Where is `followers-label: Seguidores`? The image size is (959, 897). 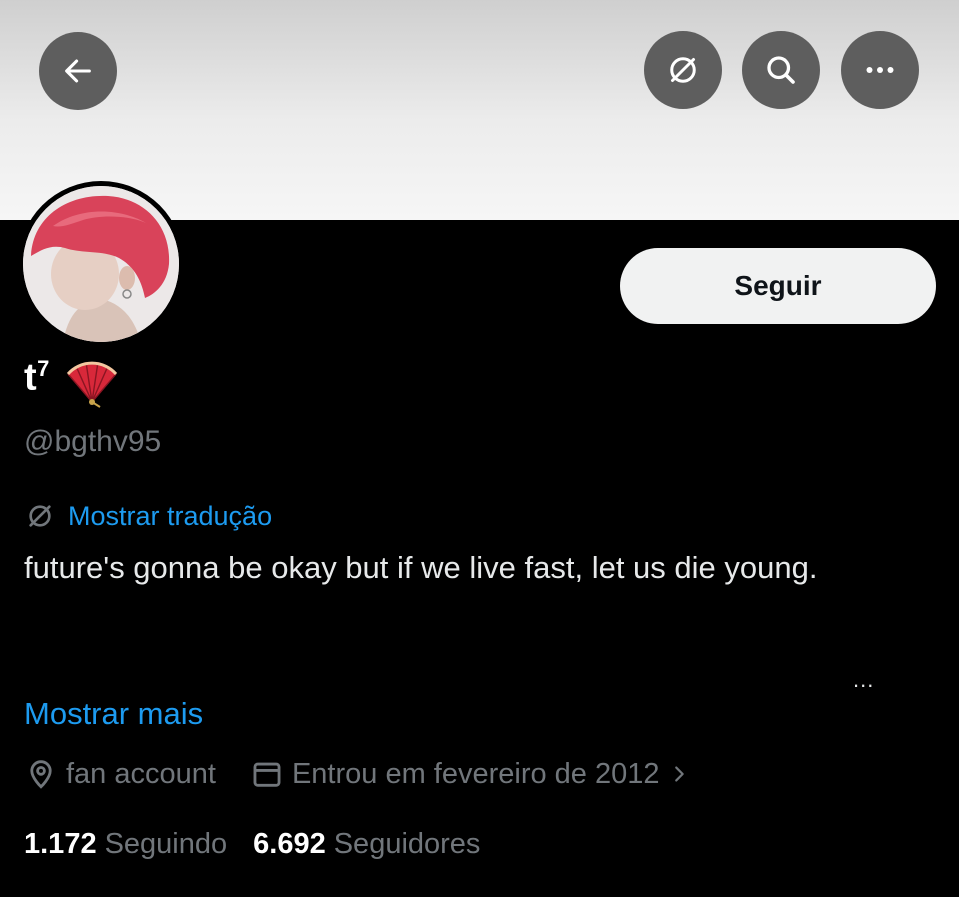
followers-label: Seguidores is located at coordinates (407, 844).